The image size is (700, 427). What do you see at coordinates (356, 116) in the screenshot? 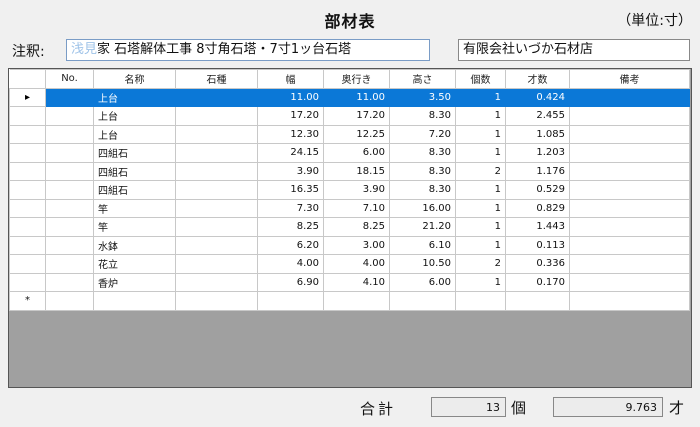
I see `cell-depth: 17.20` at bounding box center [356, 116].